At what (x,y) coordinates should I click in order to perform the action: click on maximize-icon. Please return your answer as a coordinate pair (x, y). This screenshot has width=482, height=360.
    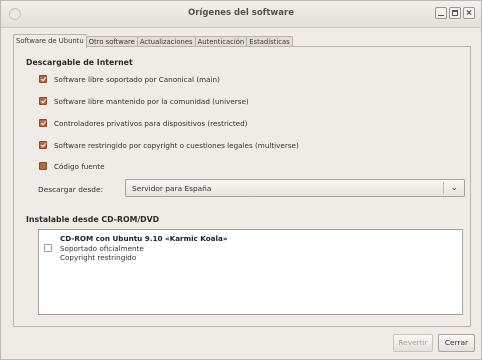
    Looking at the image, I should click on (455, 13).